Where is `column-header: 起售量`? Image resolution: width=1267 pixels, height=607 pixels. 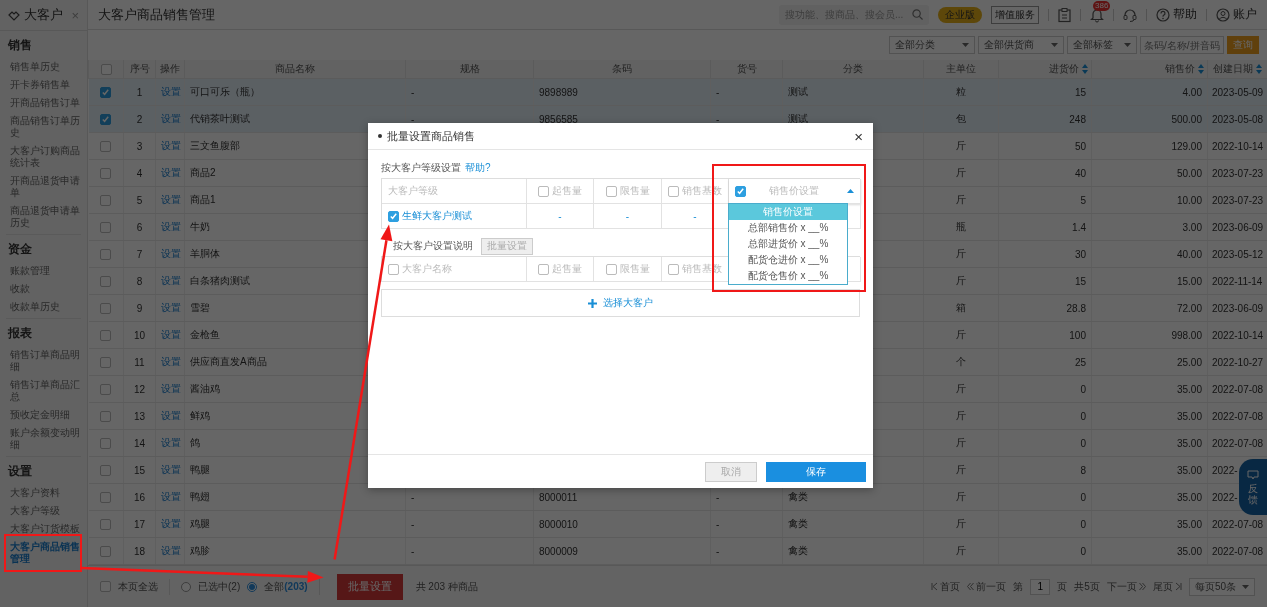
column-header: 起售量 is located at coordinates (567, 191).